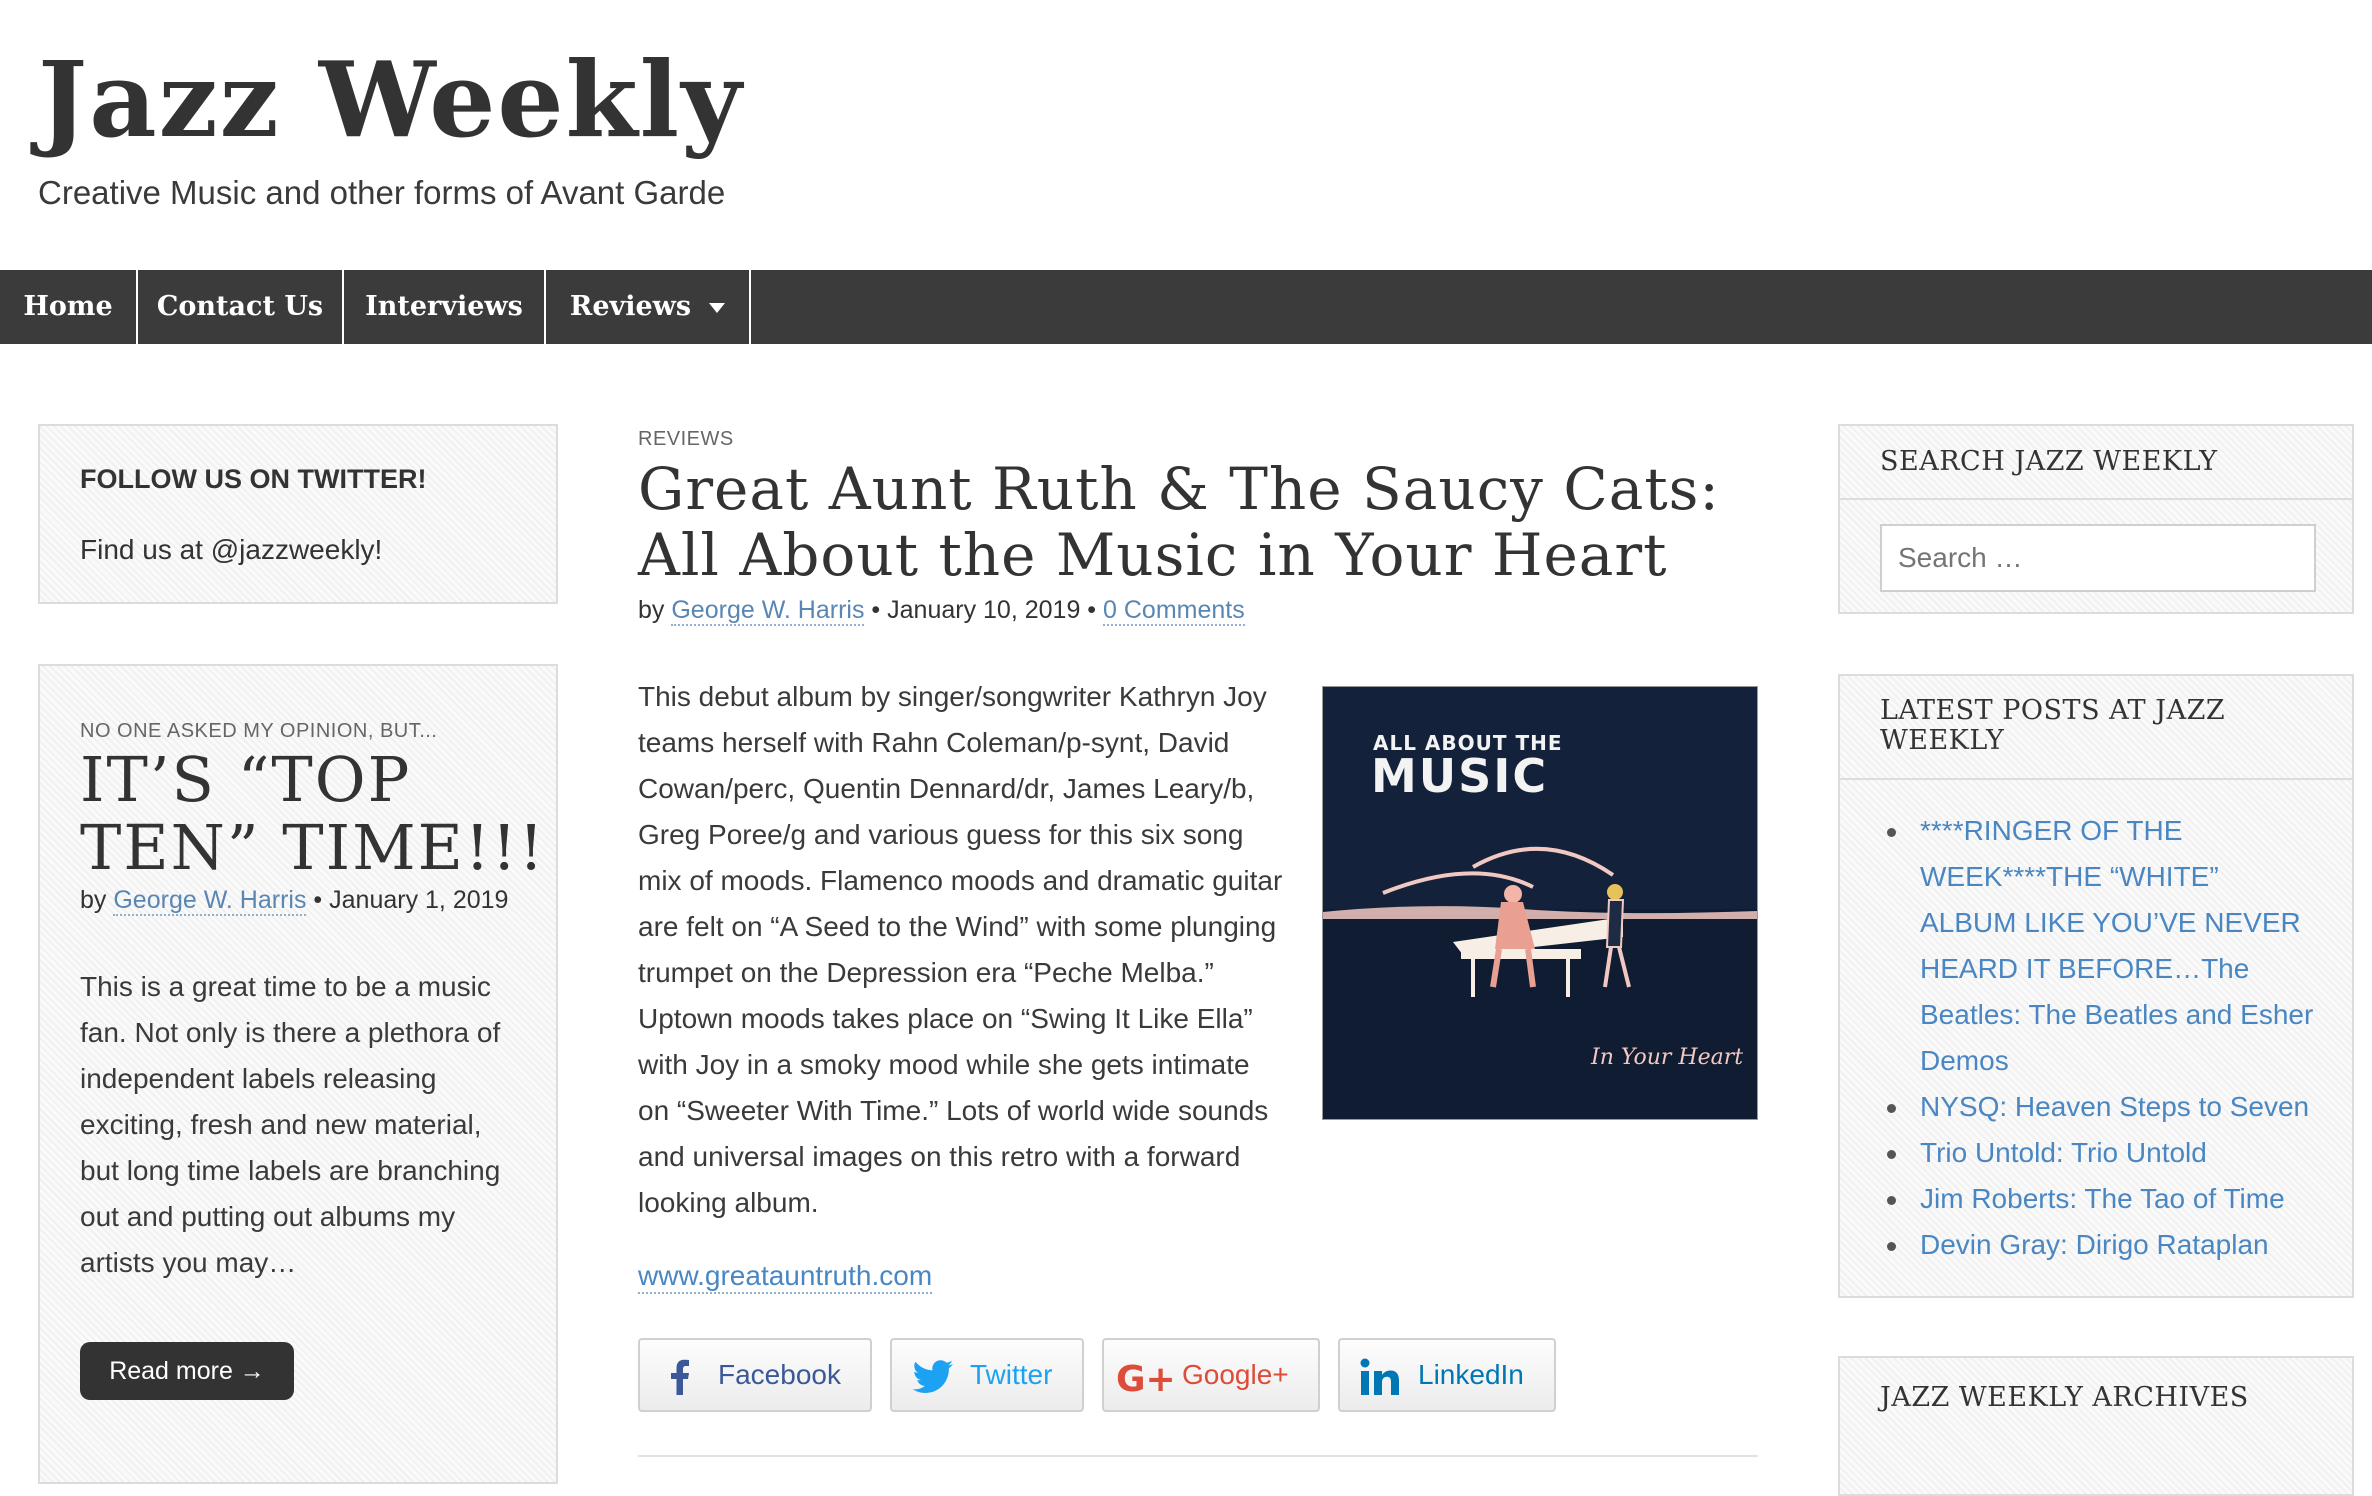 This screenshot has width=2372, height=1496. What do you see at coordinates (313, 847) in the screenshot?
I see `featured-title-line2: TEN” TIME!!!` at bounding box center [313, 847].